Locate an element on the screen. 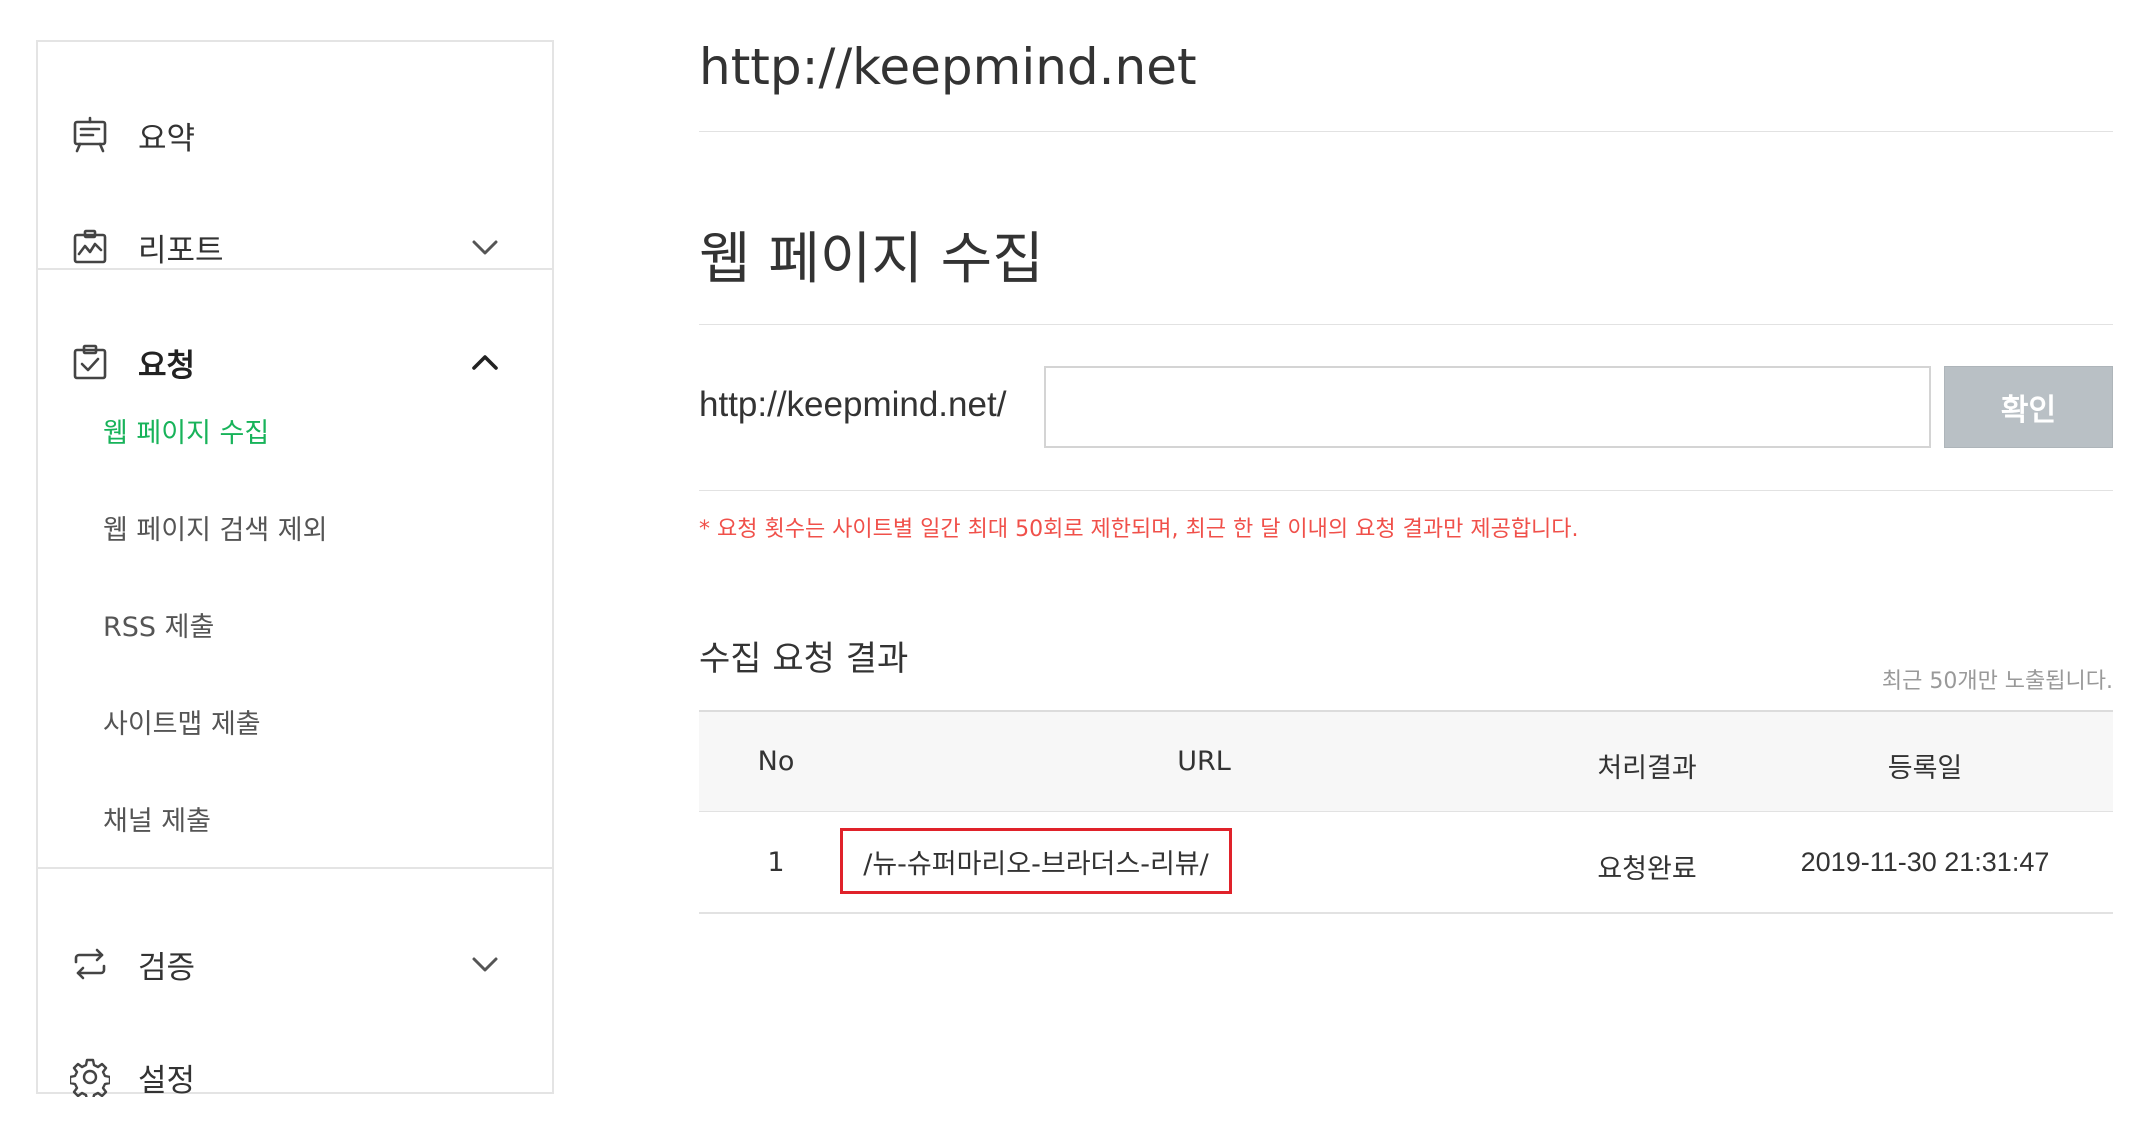 The image size is (2155, 1136). page-title: 웹 페이지 수집 is located at coordinates (871, 259).